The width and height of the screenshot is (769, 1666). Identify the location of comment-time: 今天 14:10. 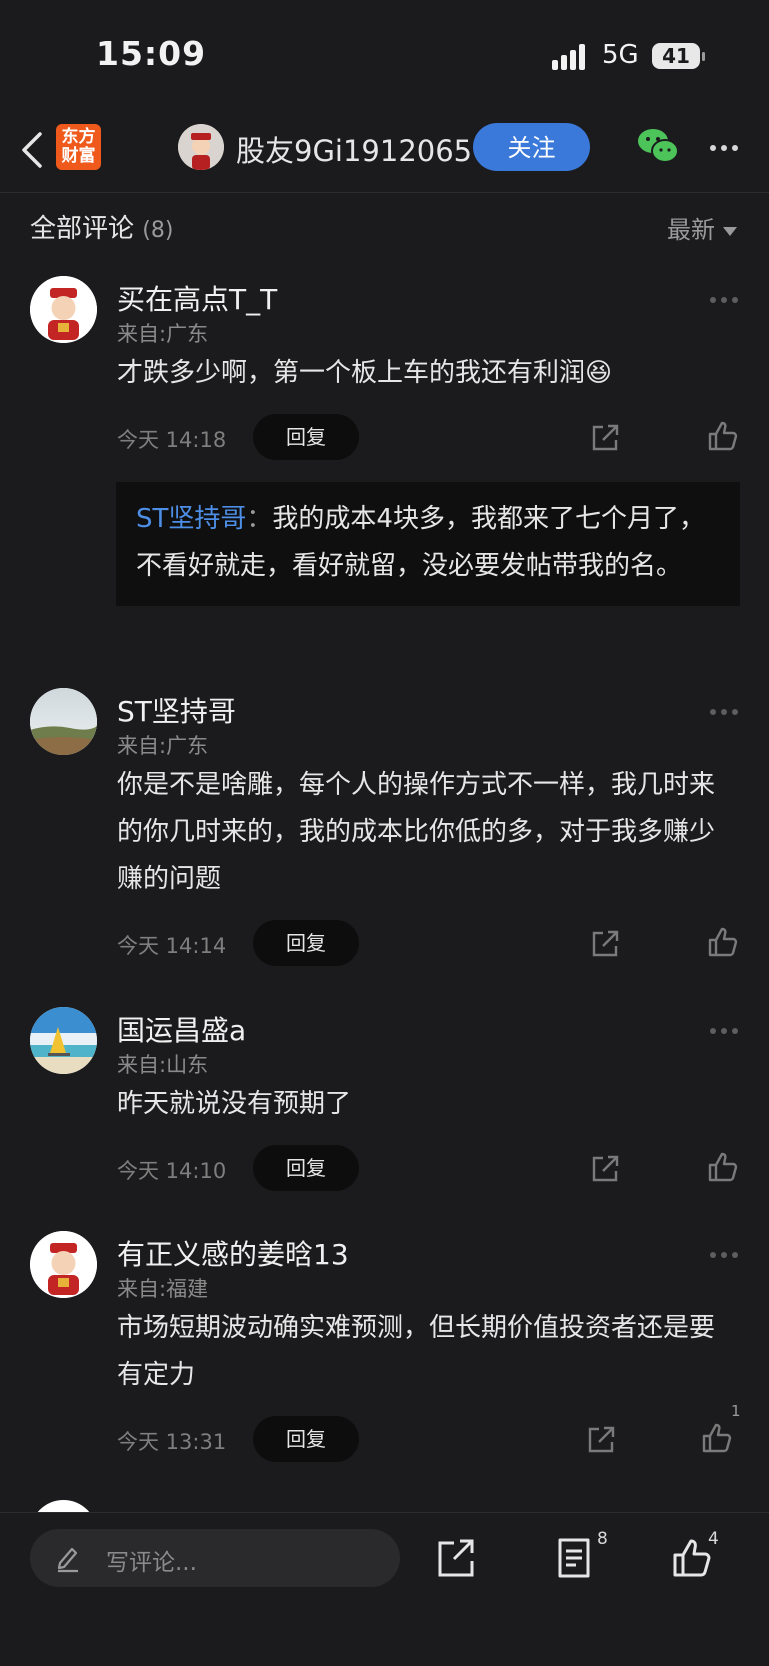
(172, 1171).